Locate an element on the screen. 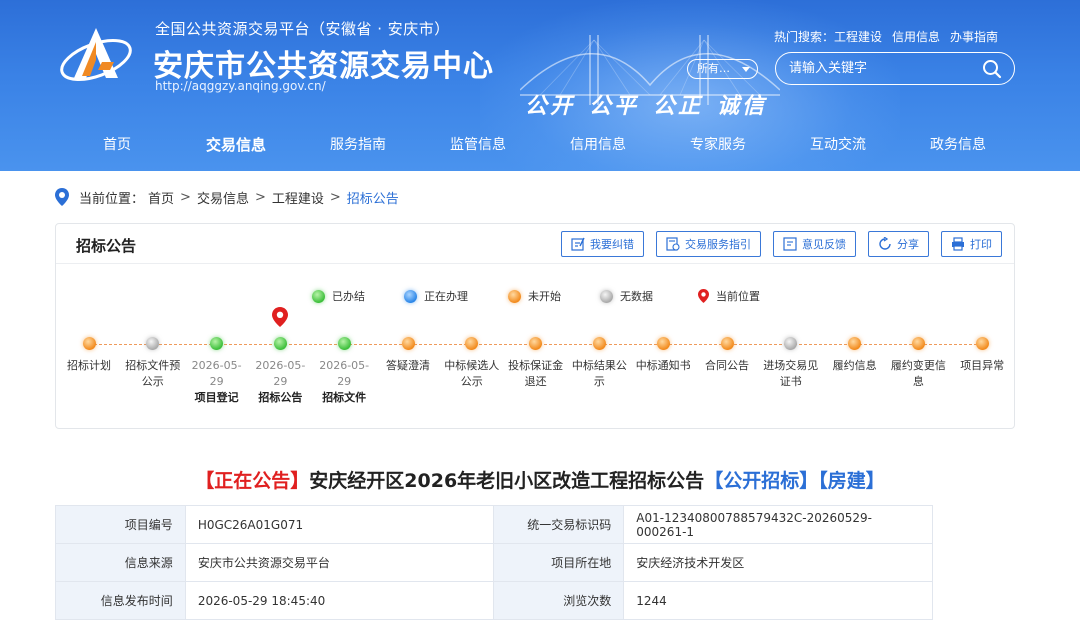  info-source-label: 信息来源 is located at coordinates (120, 562).